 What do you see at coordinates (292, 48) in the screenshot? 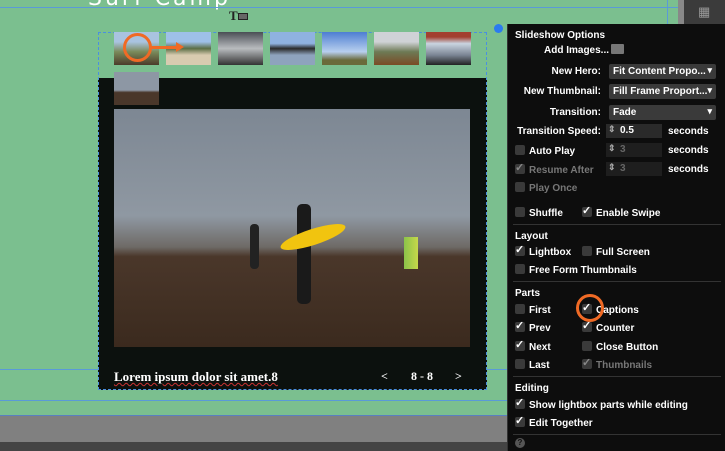
I see `thumbnail-rock-arch` at bounding box center [292, 48].